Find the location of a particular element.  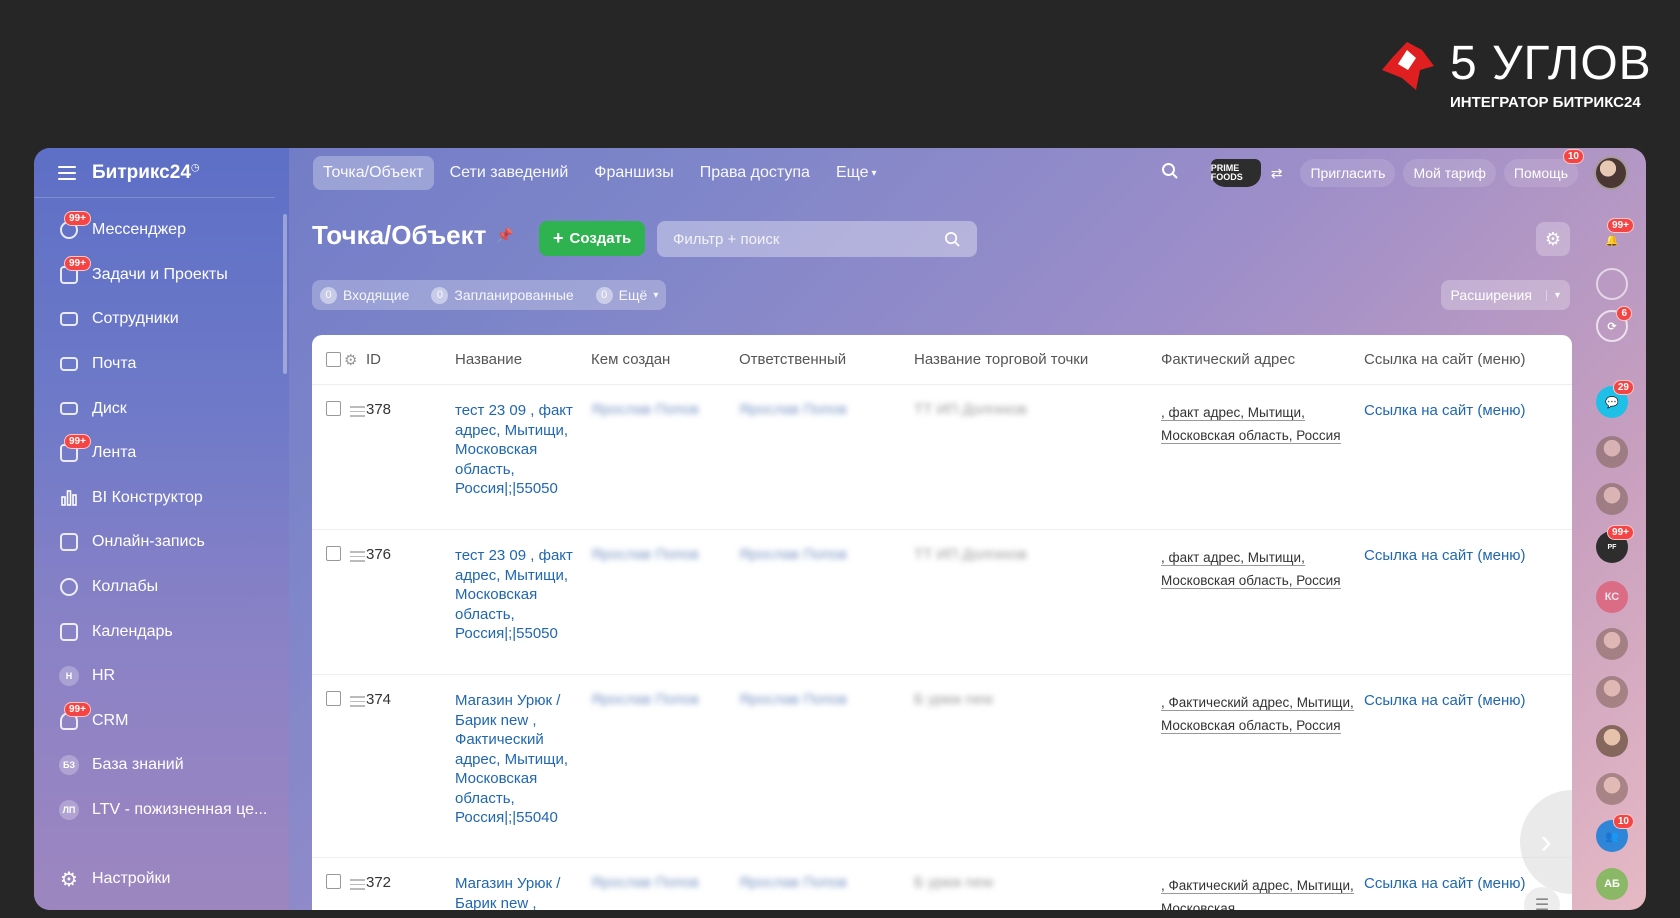

brand-title: 5 УГЛОВ is located at coordinates (1551, 63).